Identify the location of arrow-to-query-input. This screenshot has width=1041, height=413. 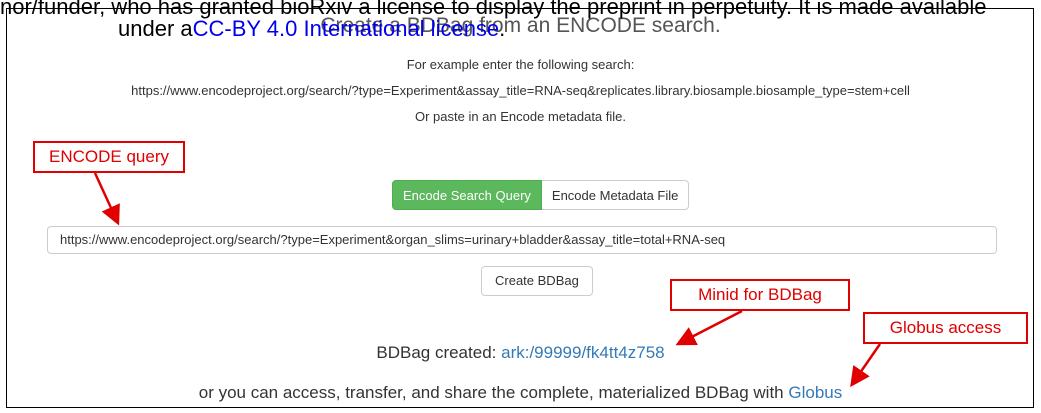
(106, 199).